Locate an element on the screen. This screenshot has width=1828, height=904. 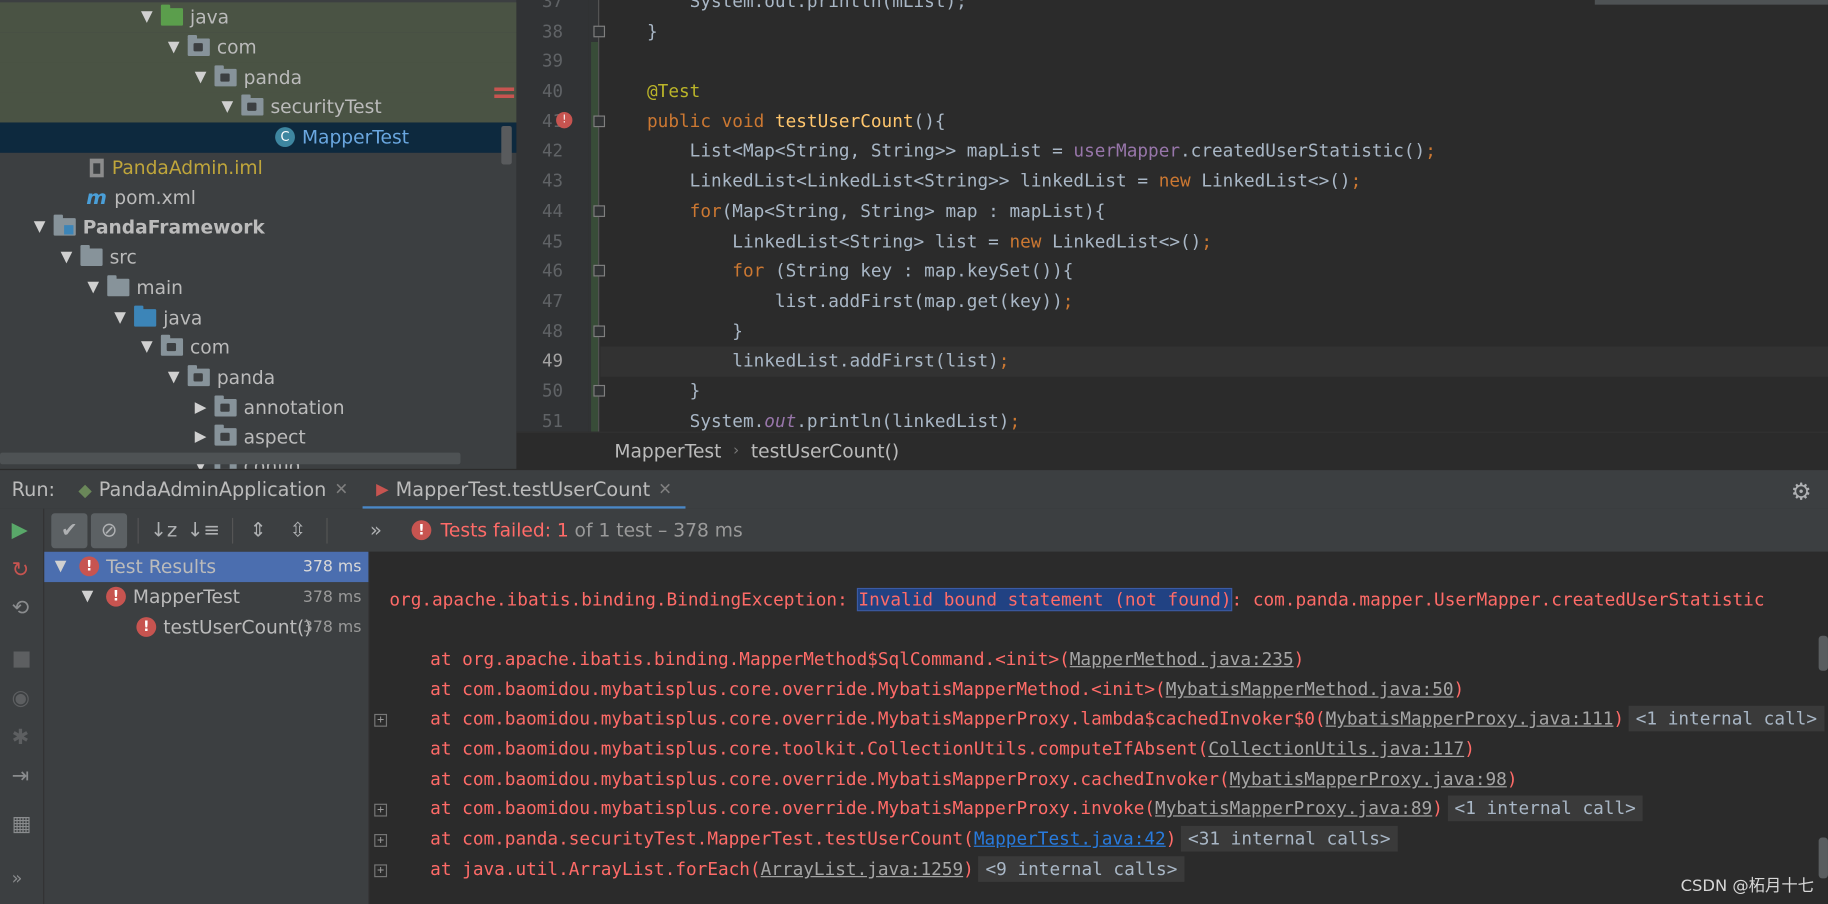
source-link: MybatisMapperProxy.java:89 is located at coordinates (1293, 808).